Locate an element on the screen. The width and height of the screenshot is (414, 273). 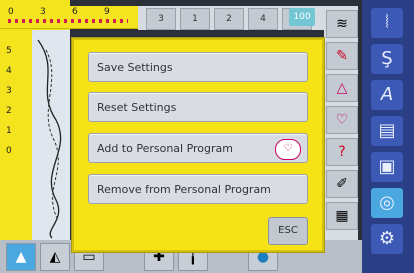
pencil-icon: ✐ is located at coordinates (342, 184).